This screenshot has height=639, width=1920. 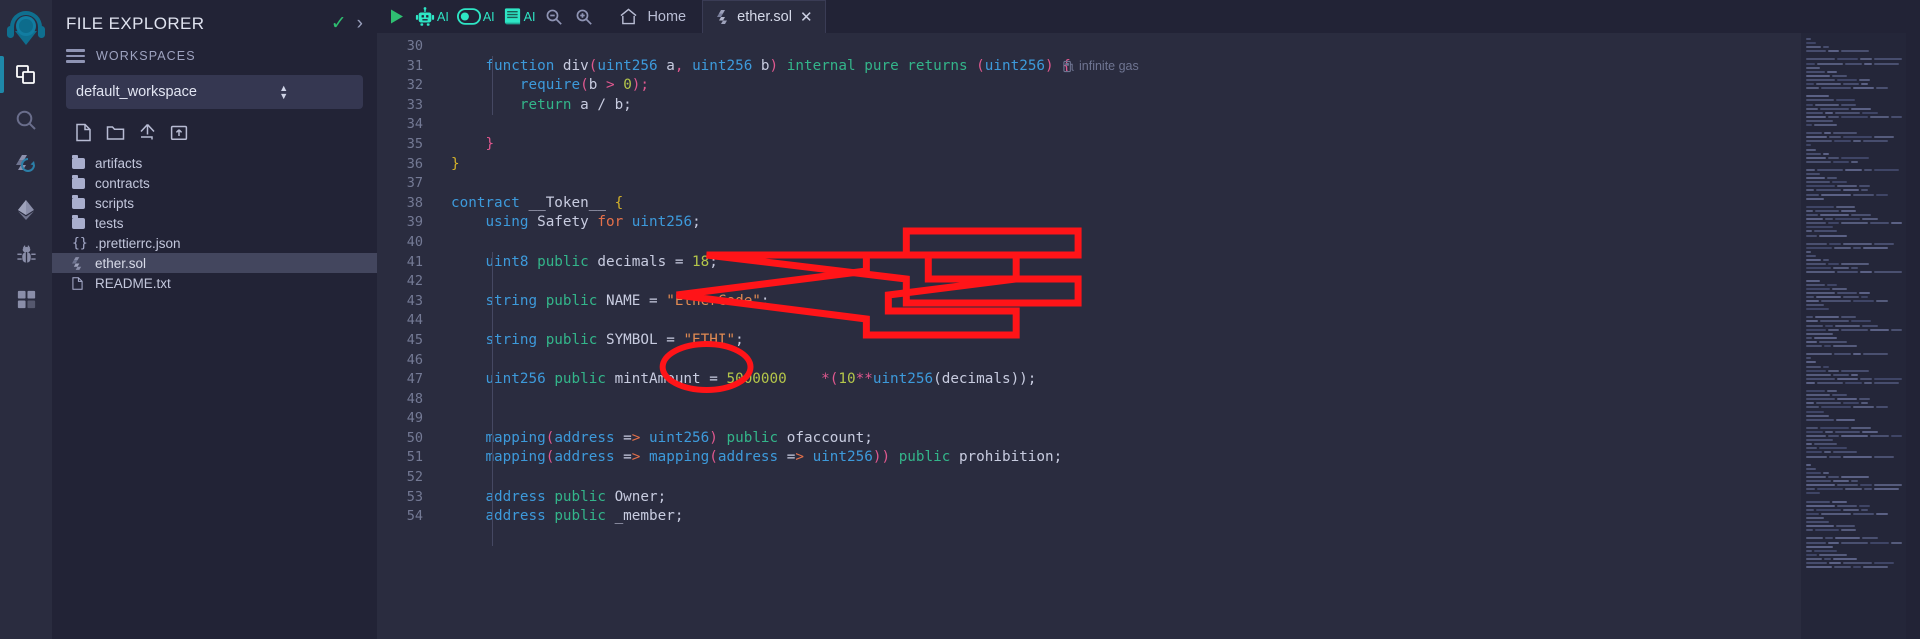 What do you see at coordinates (26, 209) in the screenshot?
I see `sidebar-item-deploy-run` at bounding box center [26, 209].